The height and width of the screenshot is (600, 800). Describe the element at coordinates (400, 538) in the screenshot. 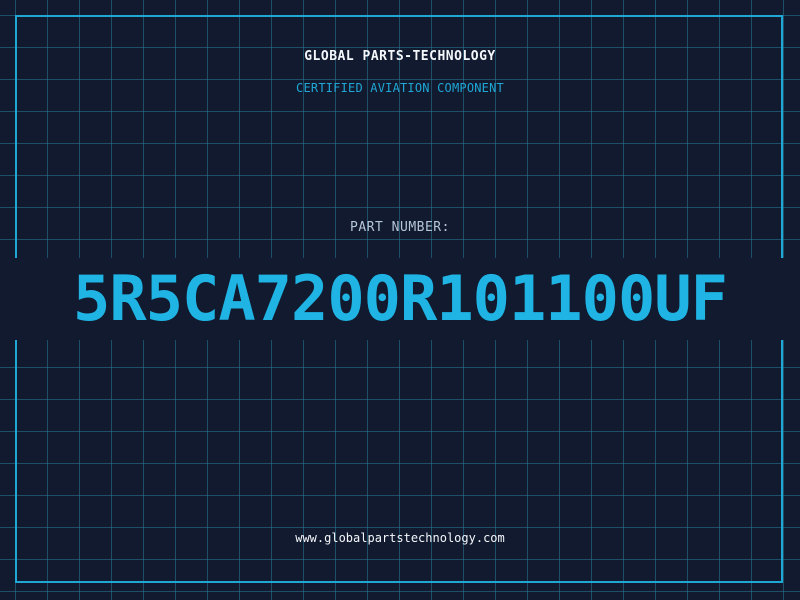

I see `website-url: www.globalpartstechnology.com` at that location.